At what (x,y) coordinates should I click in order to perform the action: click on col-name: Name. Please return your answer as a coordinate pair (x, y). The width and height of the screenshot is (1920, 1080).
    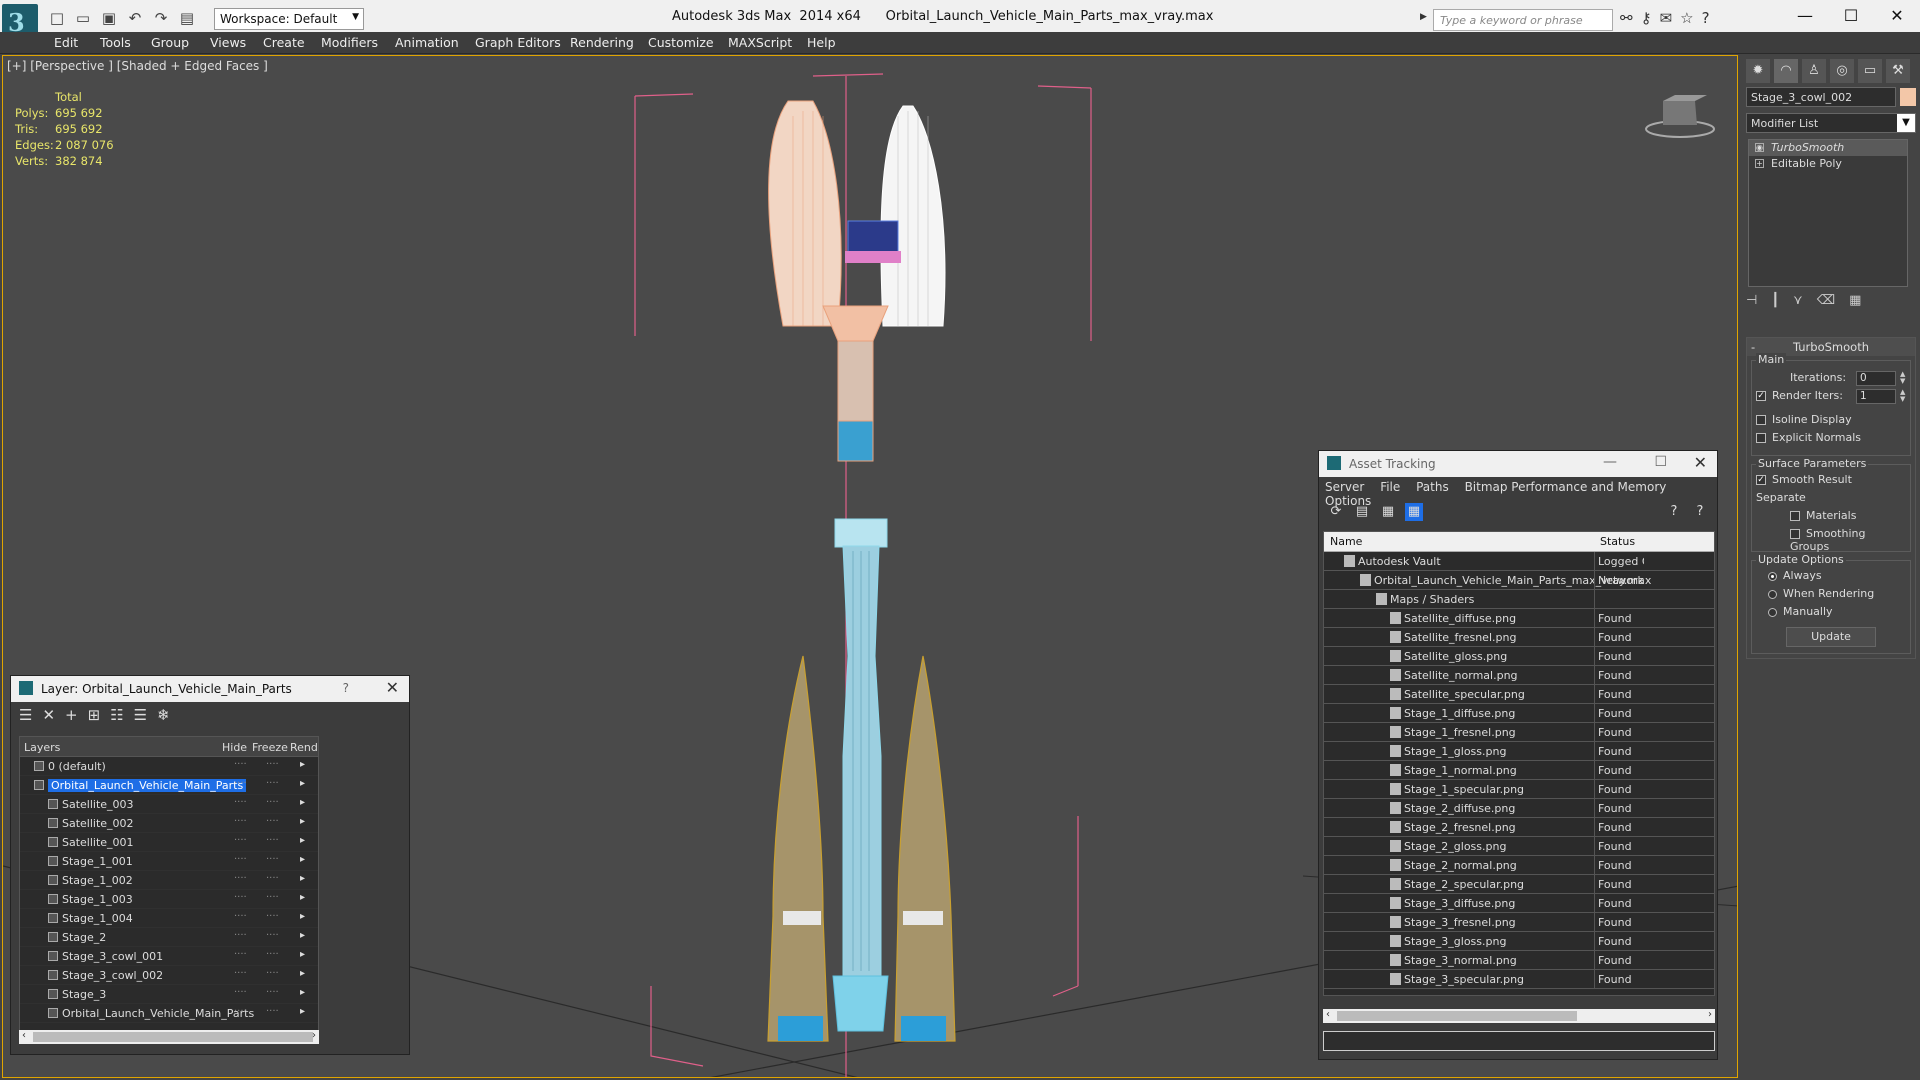
    Looking at the image, I should click on (1346, 541).